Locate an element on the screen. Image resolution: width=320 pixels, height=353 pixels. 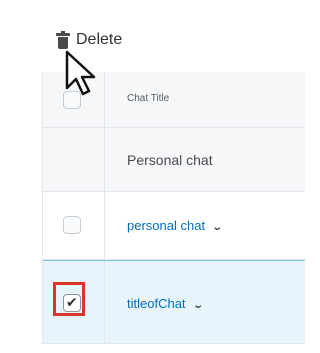
chat-title-link: titleofChat ⌄ is located at coordinates (165, 303).